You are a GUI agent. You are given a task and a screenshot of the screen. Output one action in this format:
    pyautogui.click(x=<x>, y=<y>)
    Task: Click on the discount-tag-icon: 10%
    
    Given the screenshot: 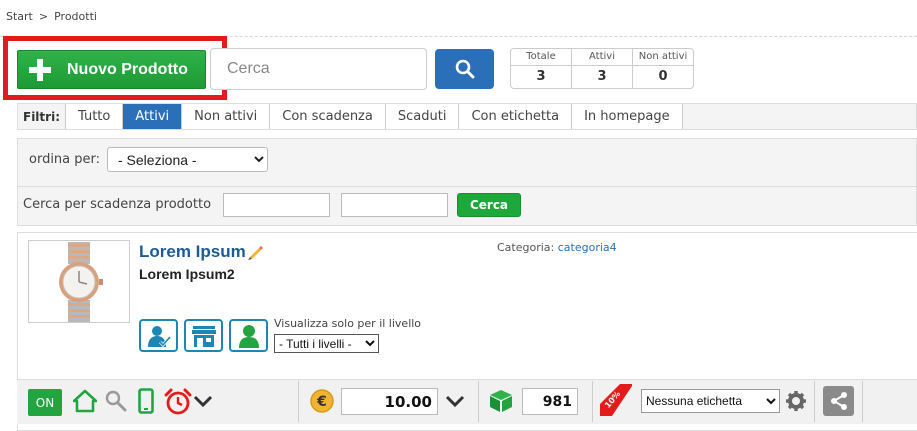 What is the action you would take?
    pyautogui.click(x=615, y=401)
    